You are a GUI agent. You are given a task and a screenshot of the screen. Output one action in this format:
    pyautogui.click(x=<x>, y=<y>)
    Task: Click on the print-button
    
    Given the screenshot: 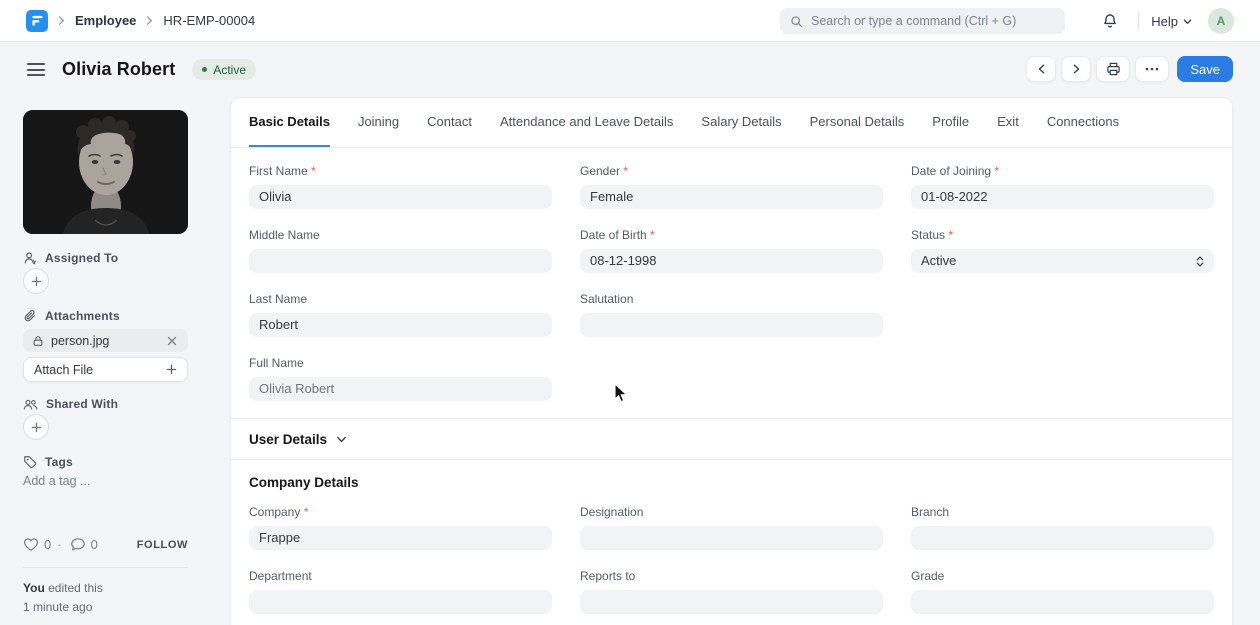 What is the action you would take?
    pyautogui.click(x=1113, y=69)
    